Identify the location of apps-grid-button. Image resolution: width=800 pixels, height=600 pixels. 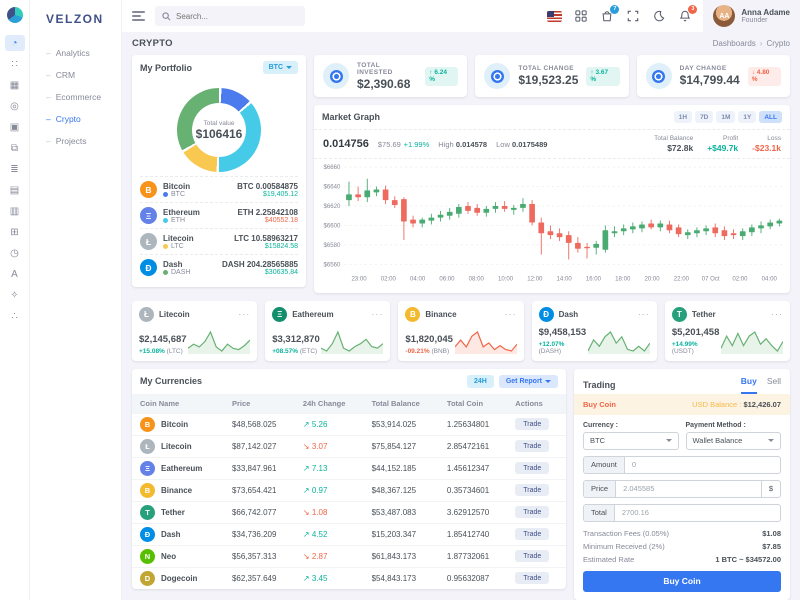
(580, 16).